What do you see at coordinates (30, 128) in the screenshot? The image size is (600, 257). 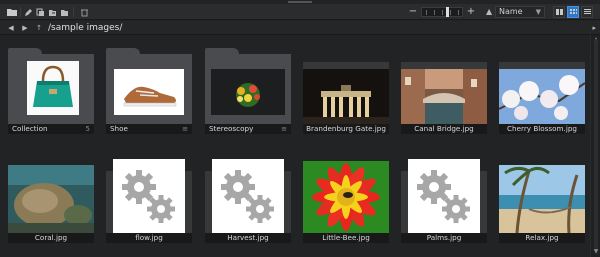 I see `item-name: Collection` at bounding box center [30, 128].